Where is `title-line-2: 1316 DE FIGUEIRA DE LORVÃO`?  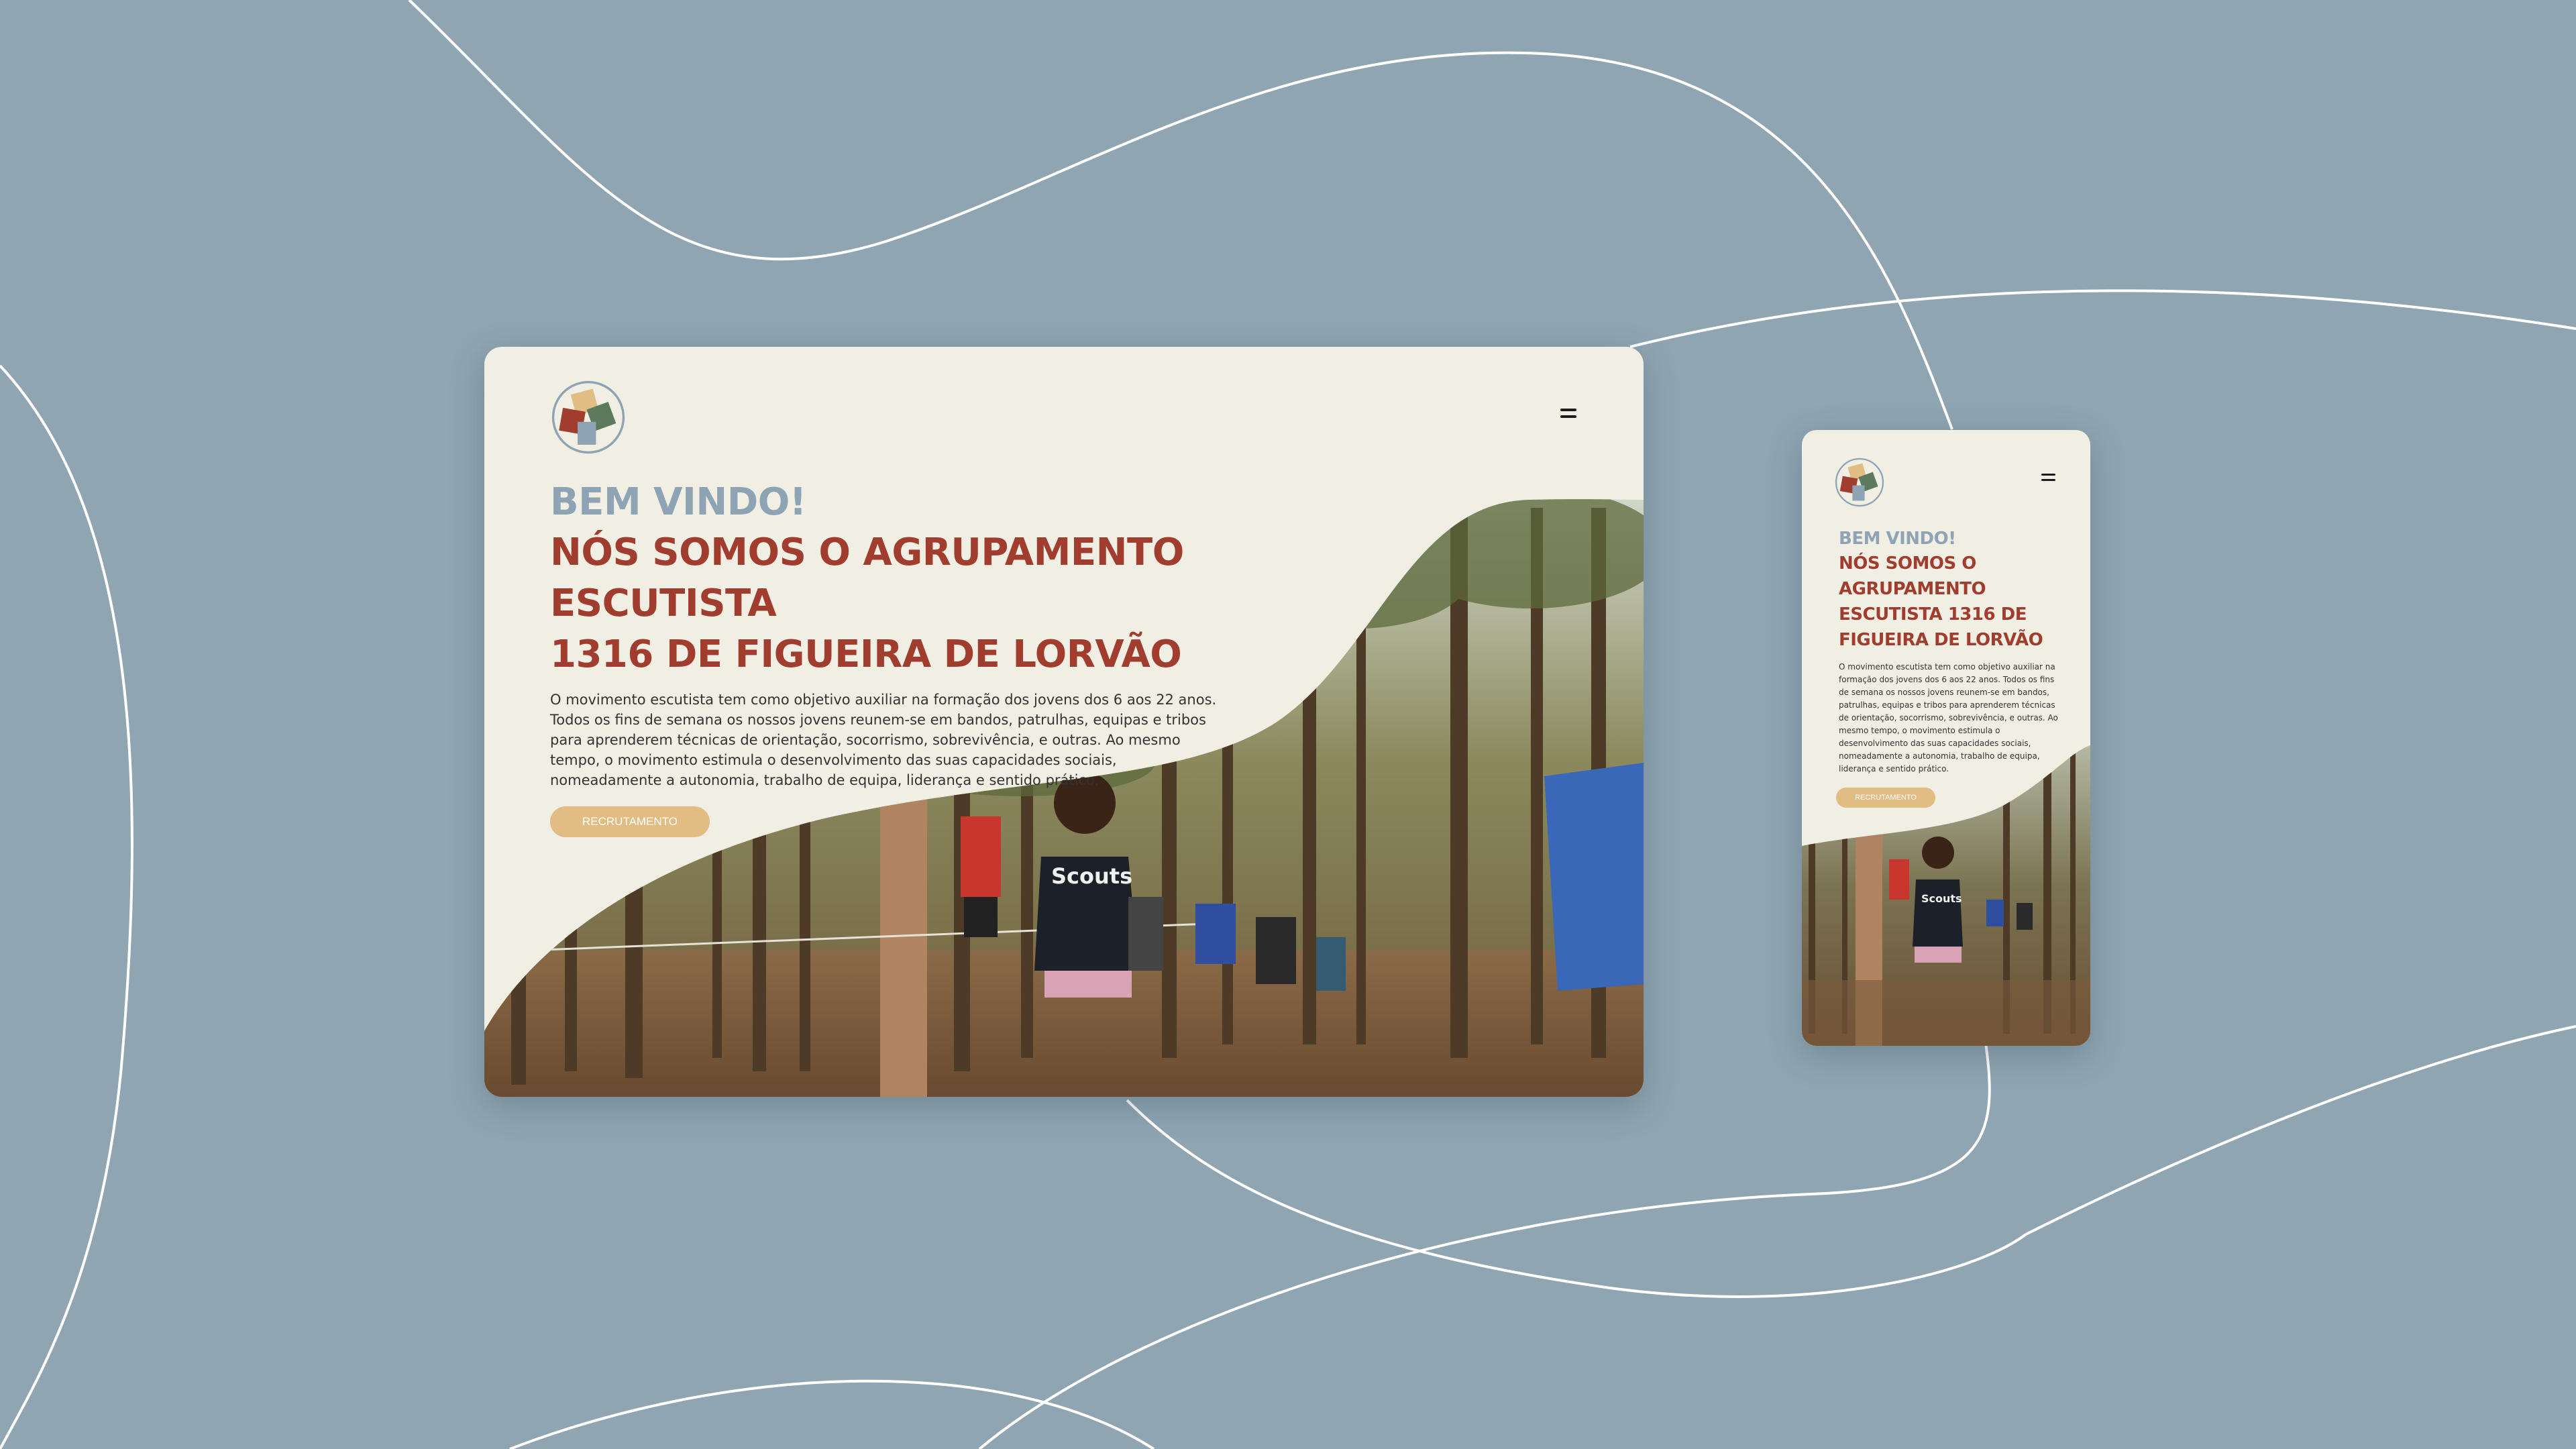 title-line-2: 1316 DE FIGUEIRA DE LORVÃO is located at coordinates (866, 654).